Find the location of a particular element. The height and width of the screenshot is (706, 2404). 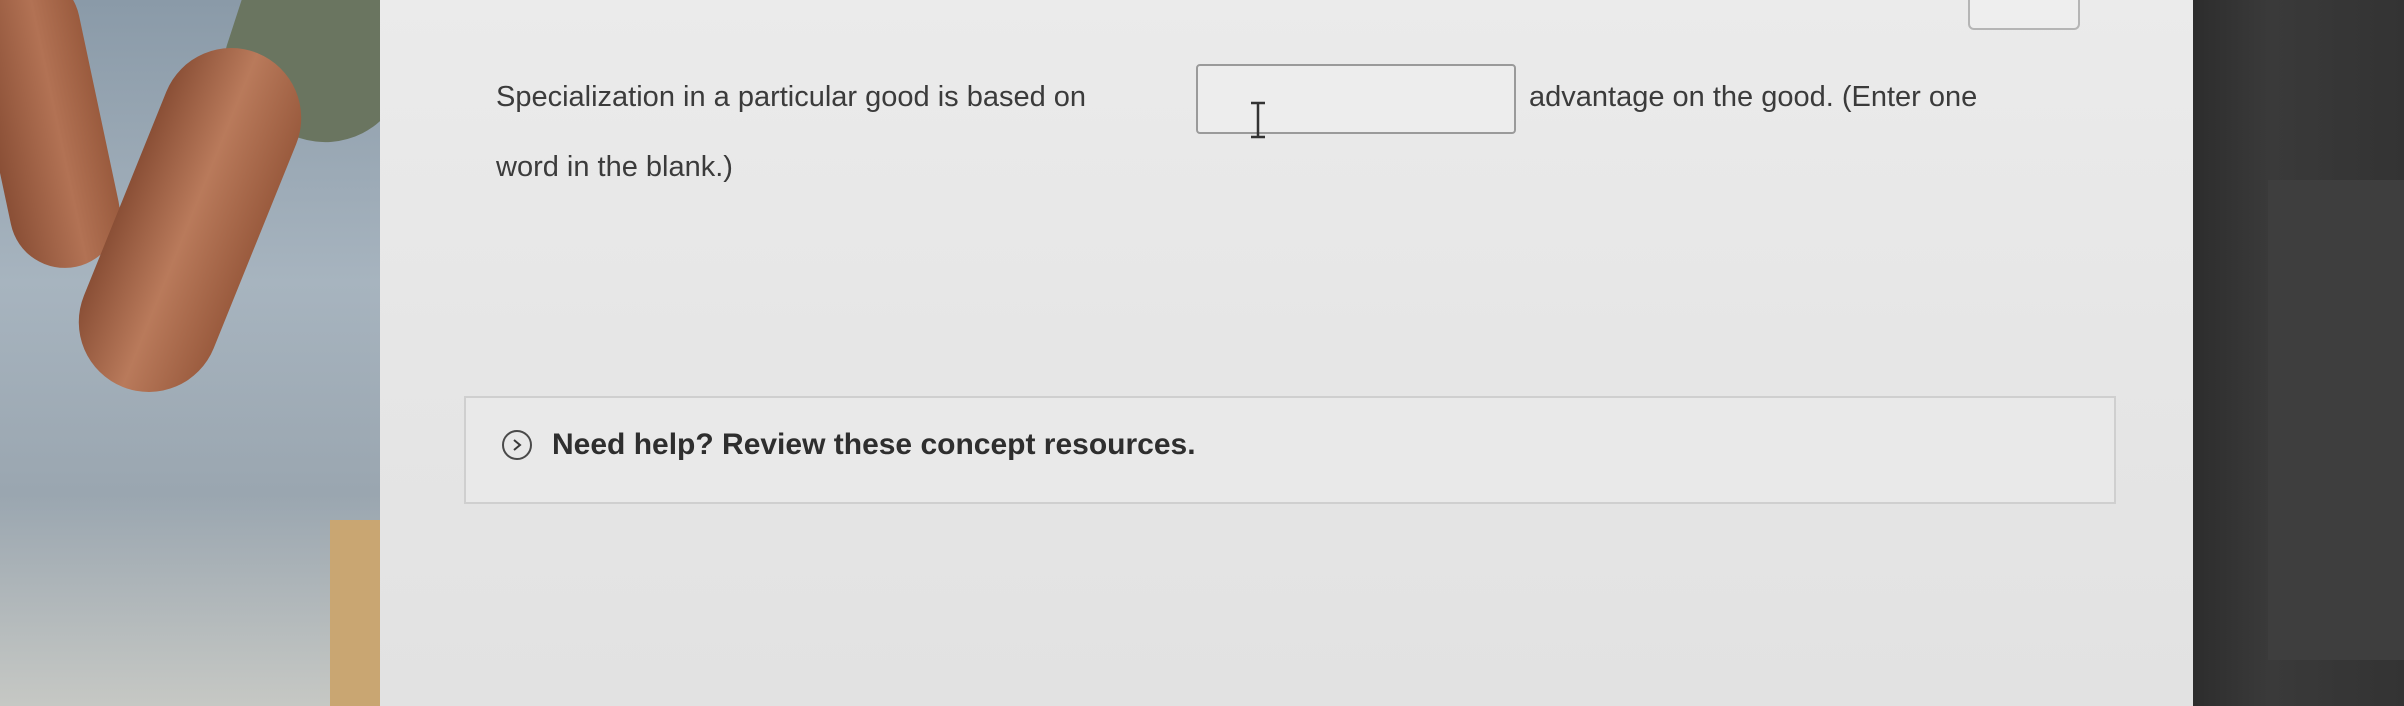

top-tab-button is located at coordinates (2024, 15).